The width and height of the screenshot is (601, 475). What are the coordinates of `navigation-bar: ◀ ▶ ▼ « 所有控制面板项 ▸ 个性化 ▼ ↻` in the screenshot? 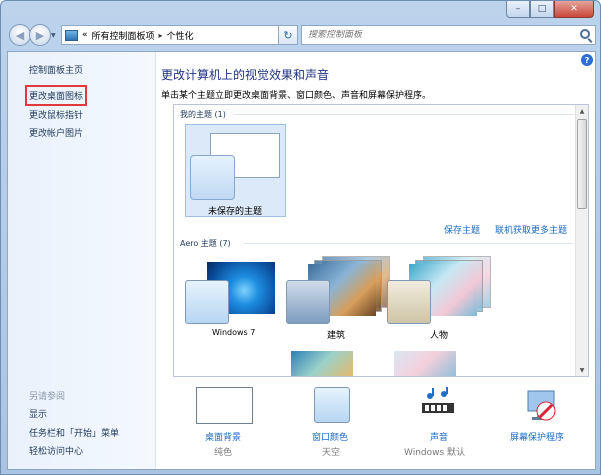 It's located at (301, 35).